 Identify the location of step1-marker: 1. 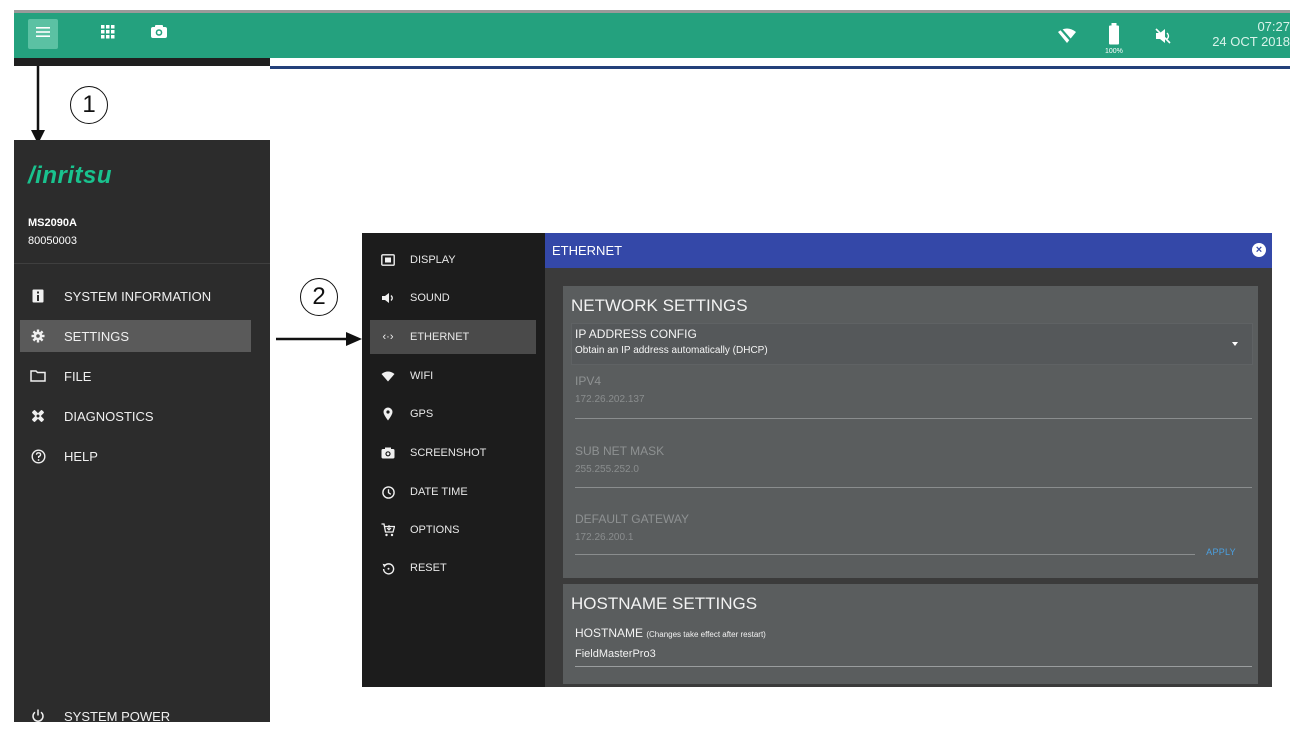
(89, 105).